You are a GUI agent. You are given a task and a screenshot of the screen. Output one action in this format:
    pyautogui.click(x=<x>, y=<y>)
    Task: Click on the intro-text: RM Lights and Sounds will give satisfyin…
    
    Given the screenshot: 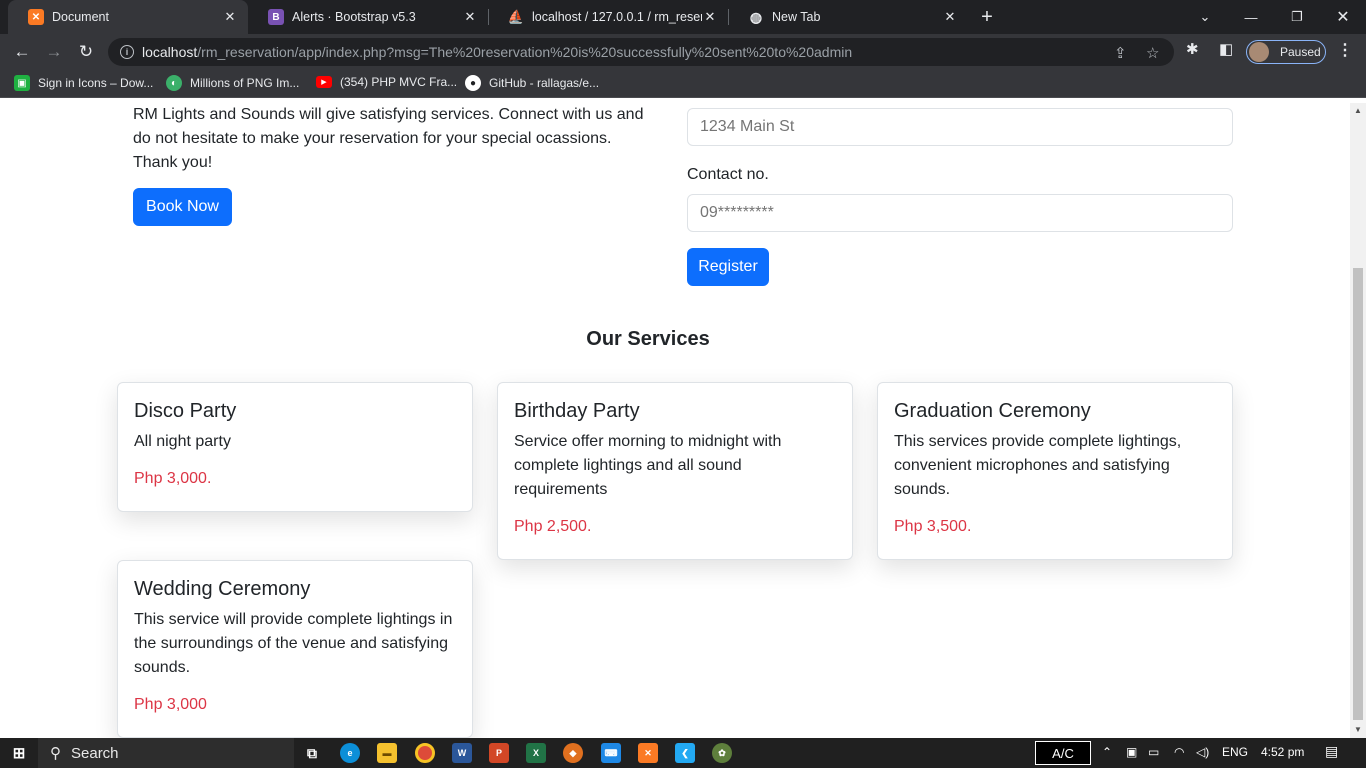 What is the action you would take?
    pyautogui.click(x=388, y=138)
    